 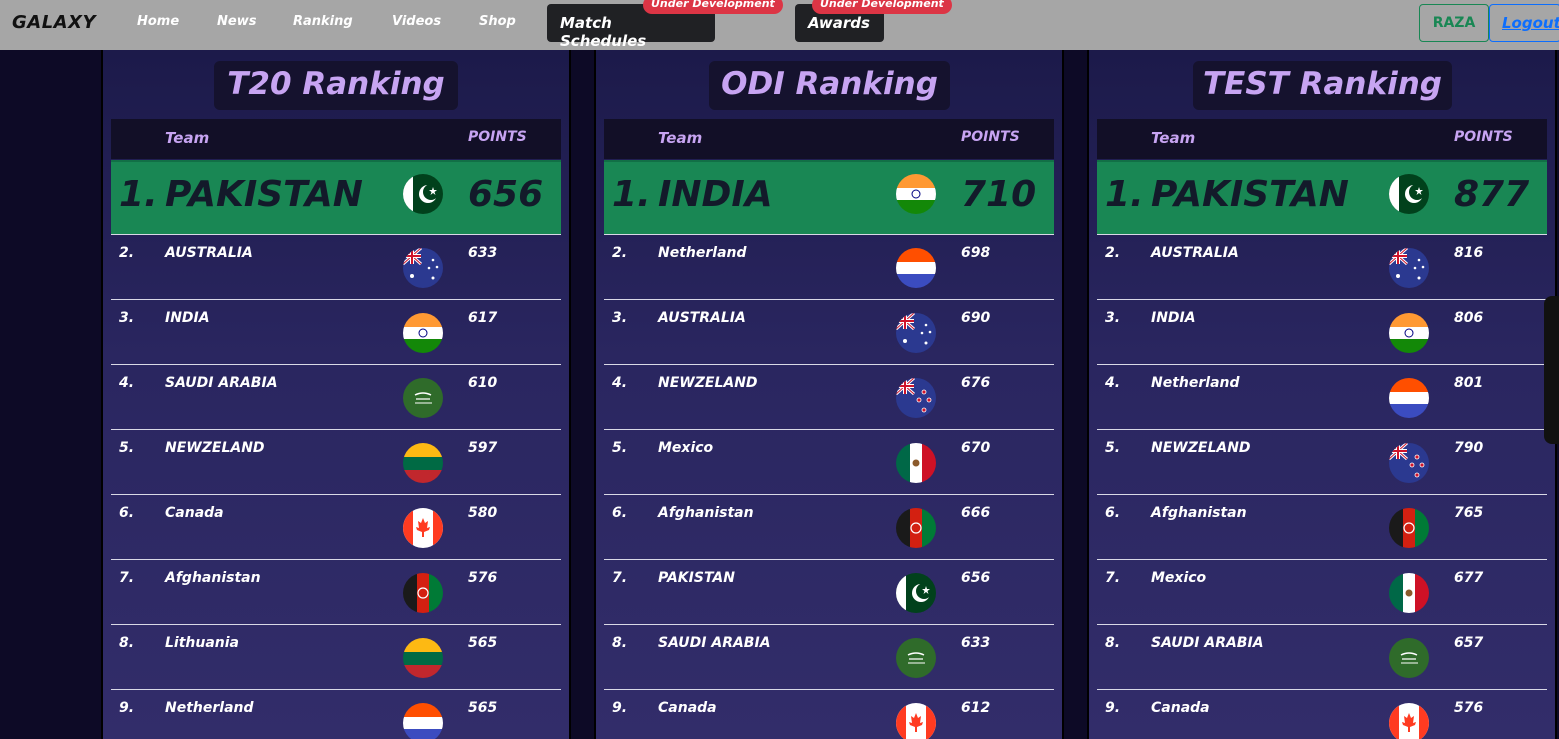 I want to click on table-header: Team POINTS, so click(x=336, y=139).